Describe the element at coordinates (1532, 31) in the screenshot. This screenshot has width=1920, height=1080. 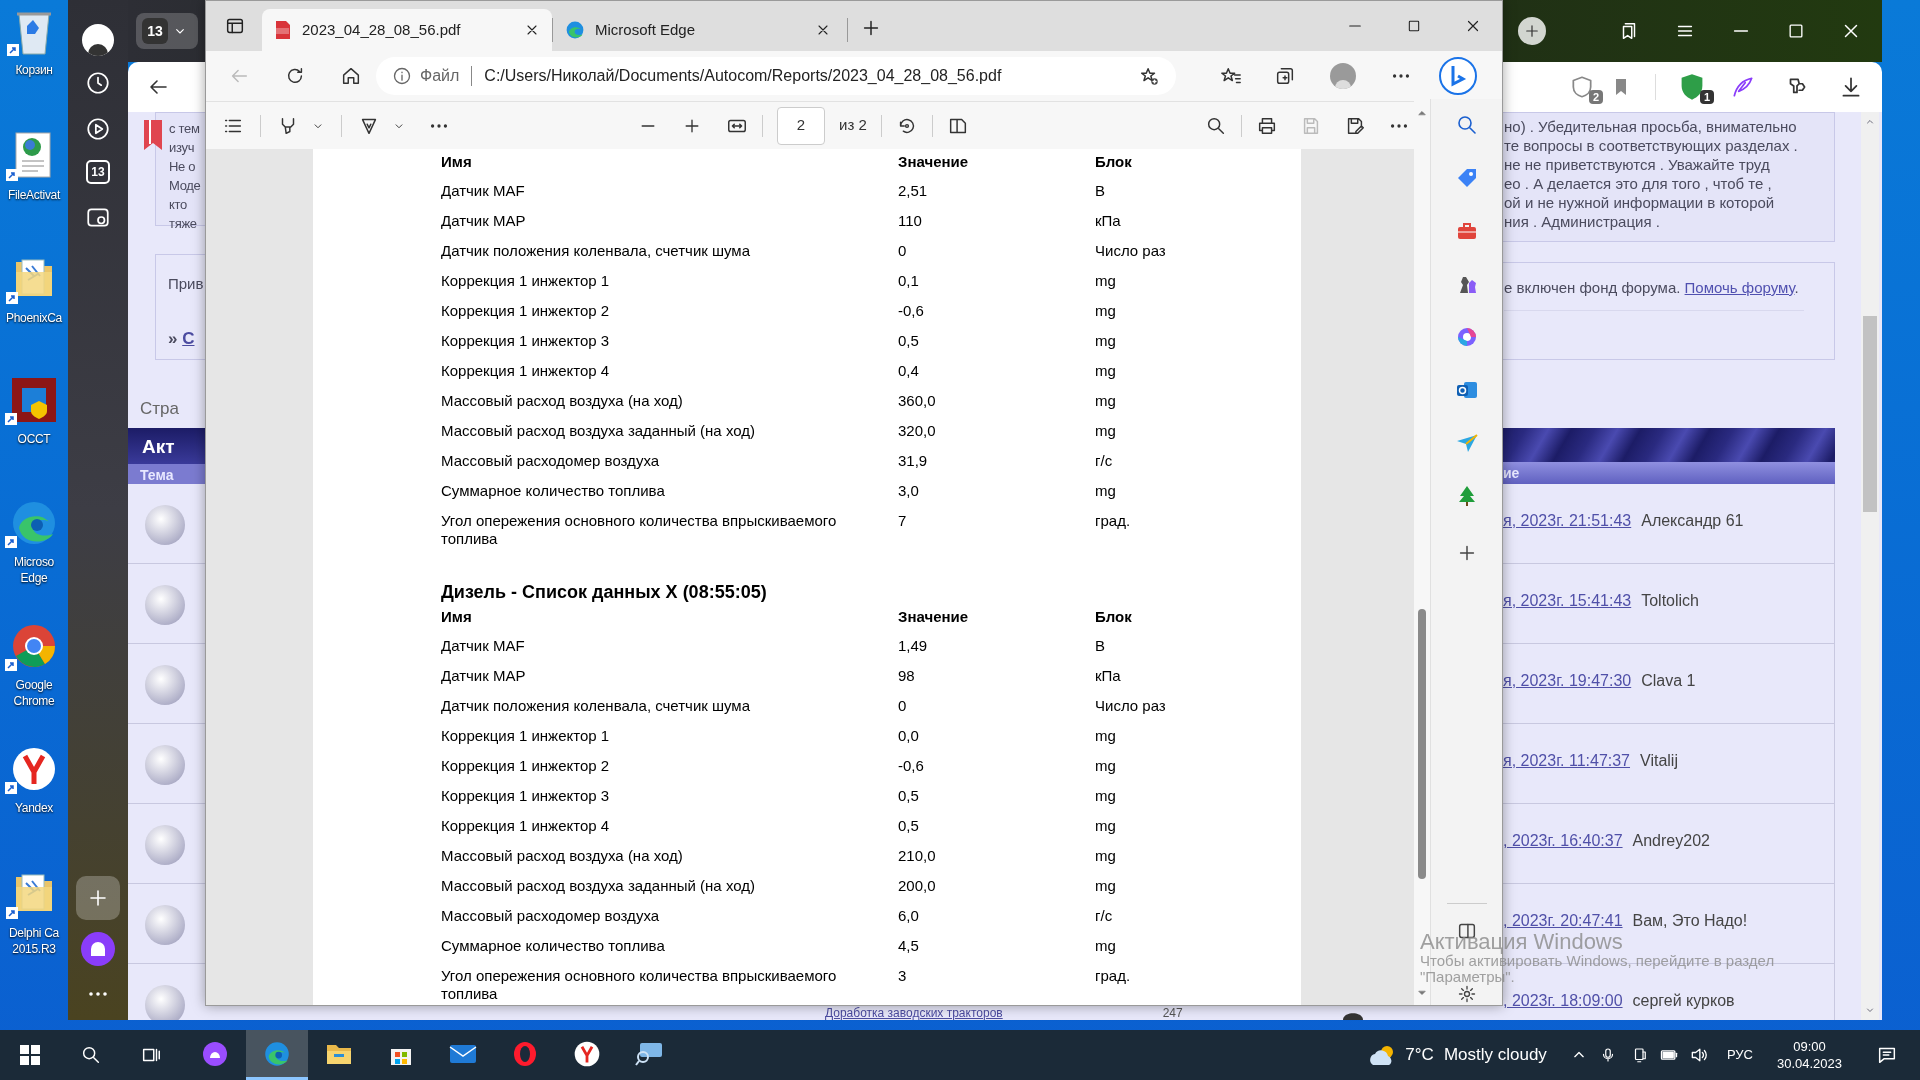
I see `new-tab-button` at that location.